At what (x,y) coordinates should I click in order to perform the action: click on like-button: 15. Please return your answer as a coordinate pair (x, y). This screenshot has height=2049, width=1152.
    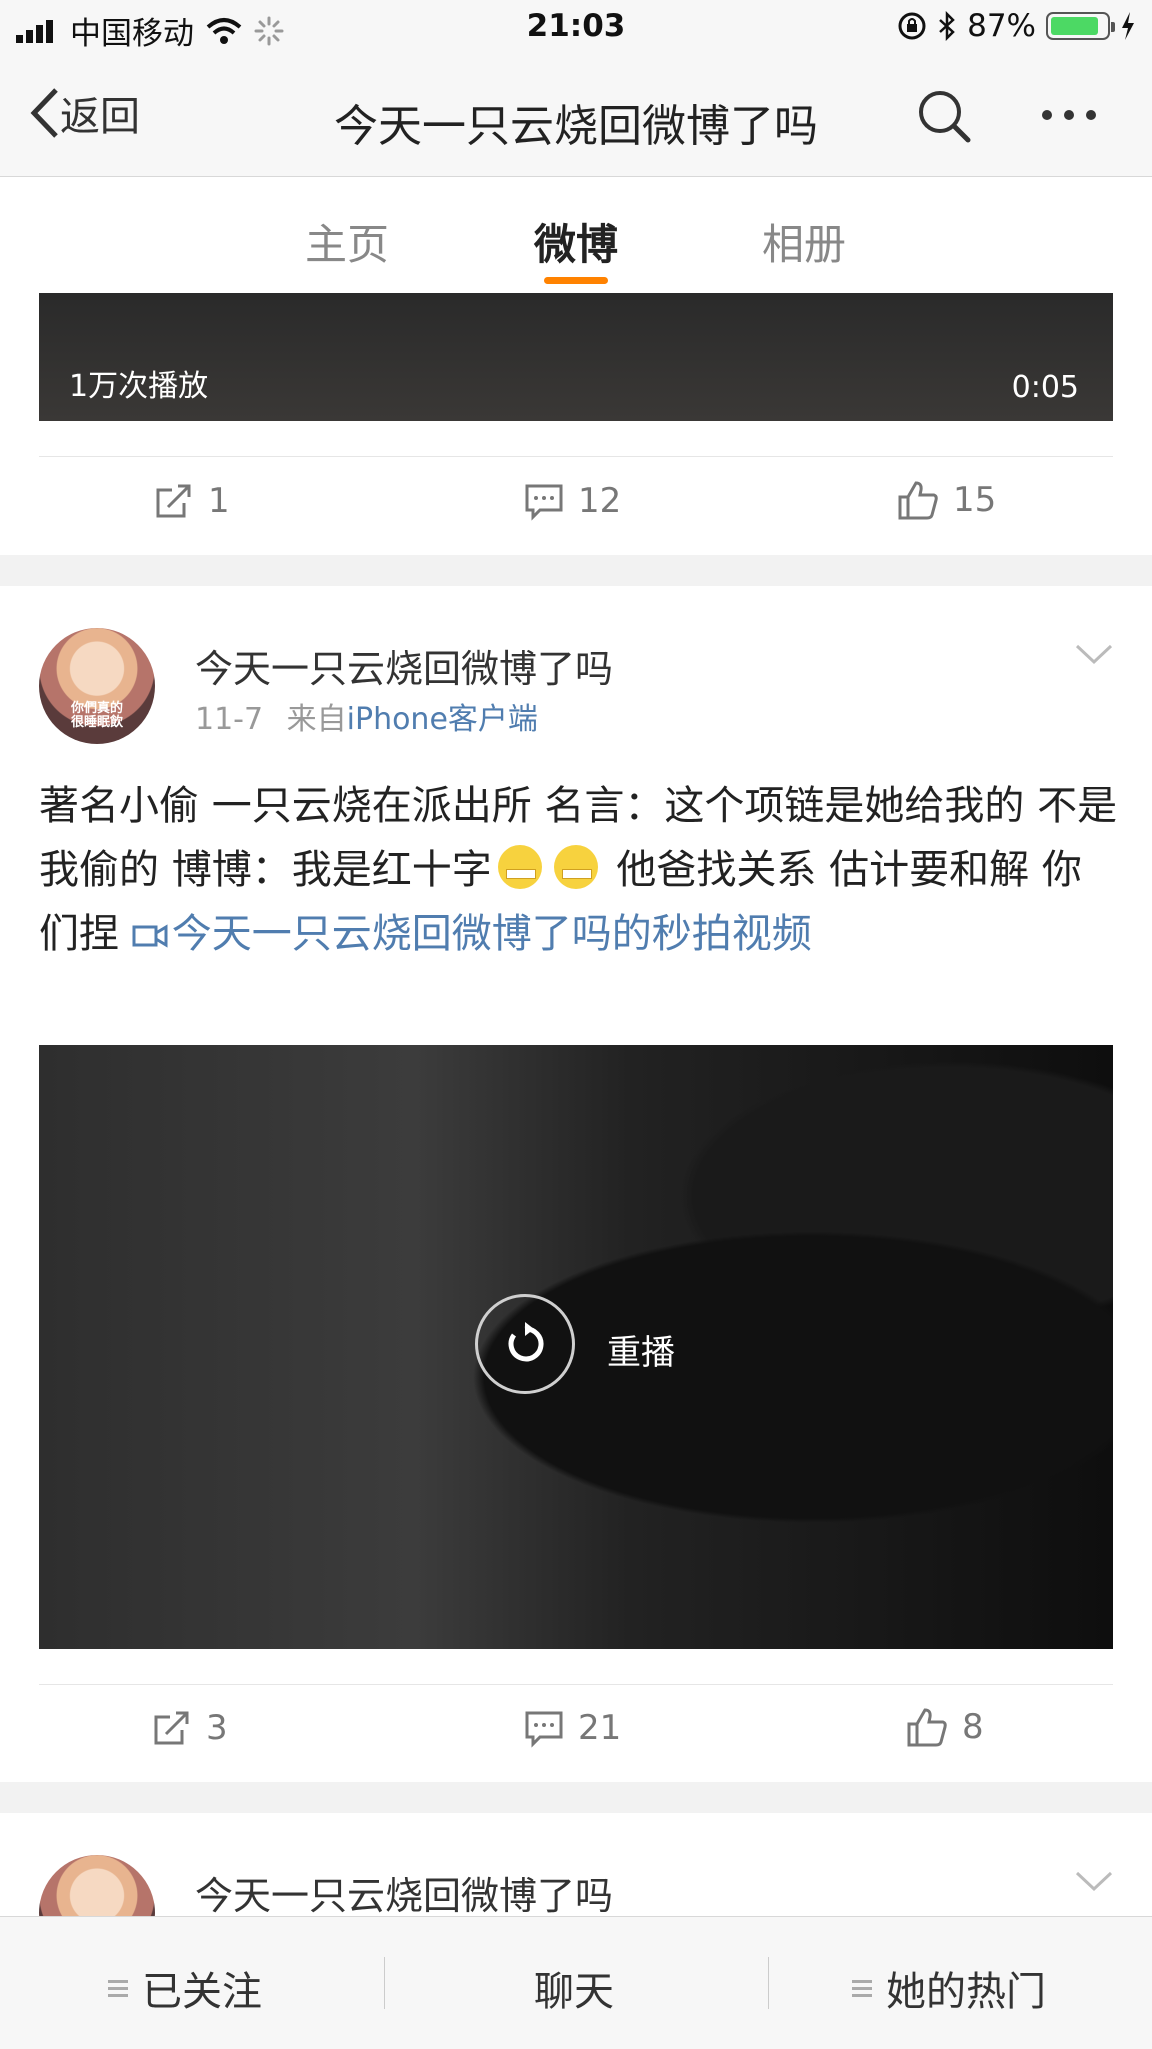
    Looking at the image, I should click on (946, 500).